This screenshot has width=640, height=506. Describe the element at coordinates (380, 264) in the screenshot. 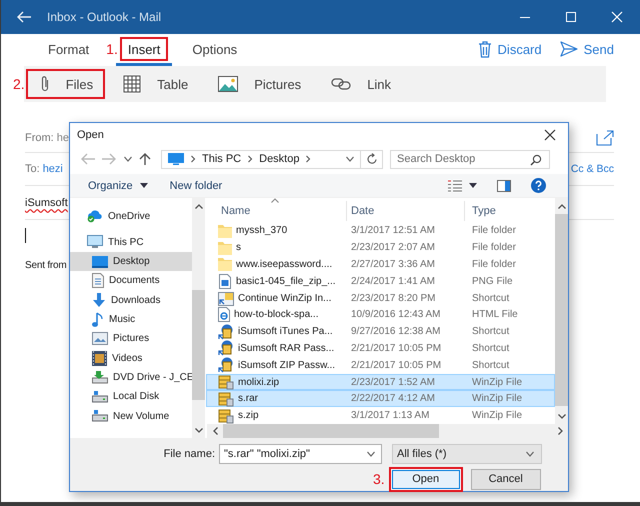

I see `file-row: www.iseepassword.... 2/27/2017 3:36 AM File folder` at that location.